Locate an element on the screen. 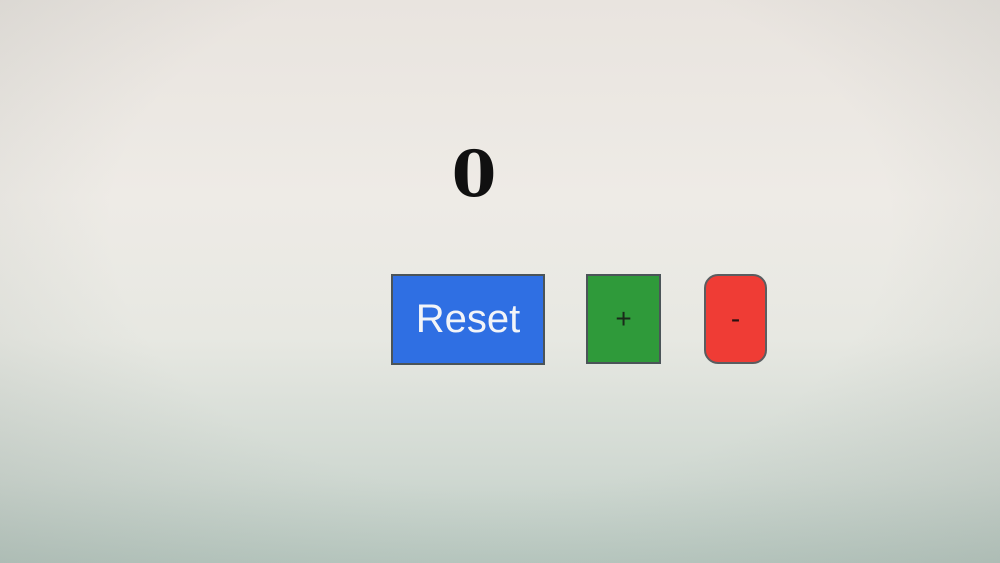 The width and height of the screenshot is (1000, 563). reset-button: Reset is located at coordinates (468, 319).